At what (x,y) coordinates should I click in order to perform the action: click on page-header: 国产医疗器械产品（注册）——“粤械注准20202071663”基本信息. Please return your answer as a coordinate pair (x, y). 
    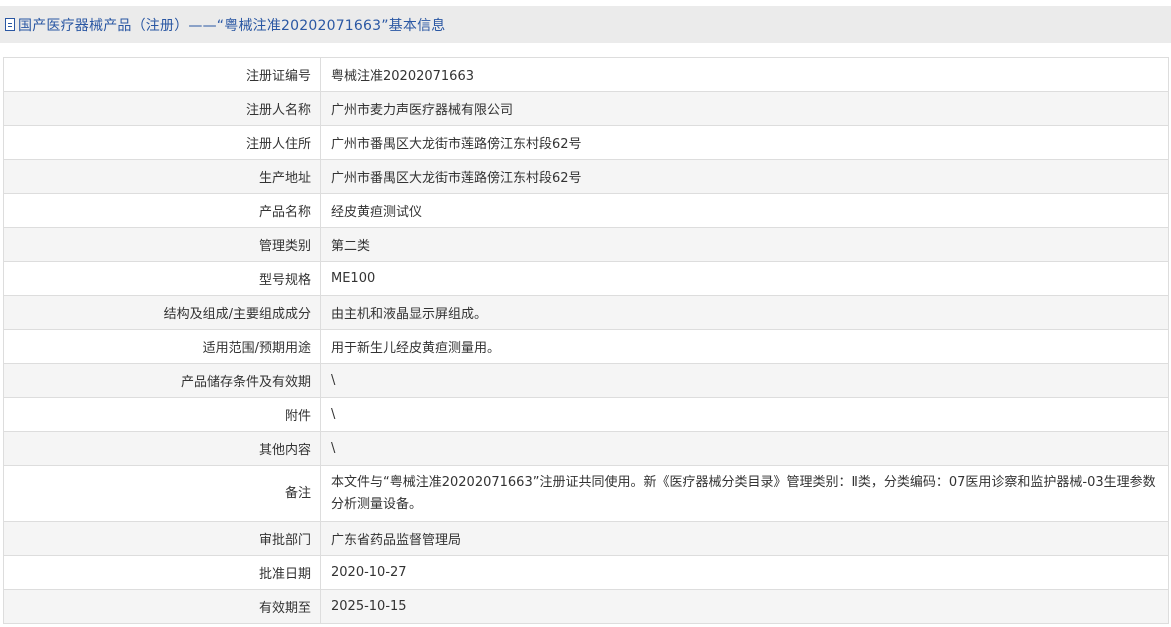
    Looking at the image, I should click on (585, 24).